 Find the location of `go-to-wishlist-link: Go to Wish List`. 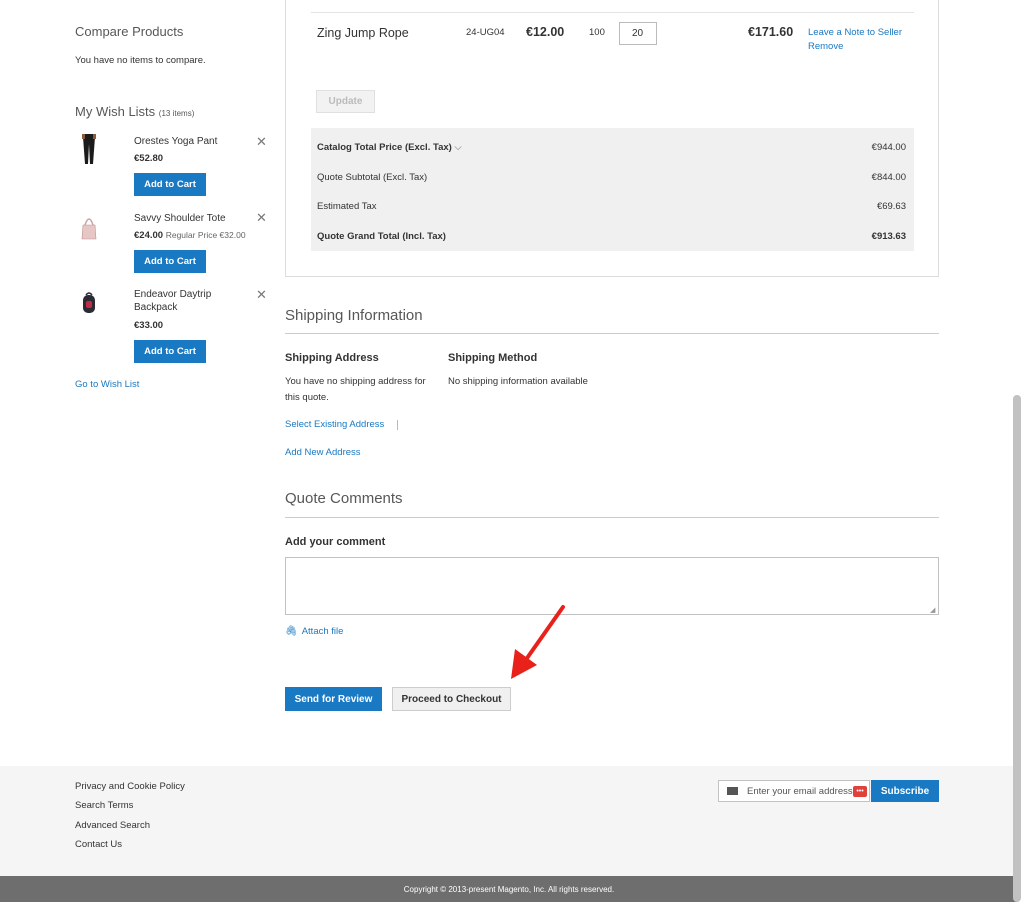

go-to-wishlist-link: Go to Wish List is located at coordinates (107, 384).